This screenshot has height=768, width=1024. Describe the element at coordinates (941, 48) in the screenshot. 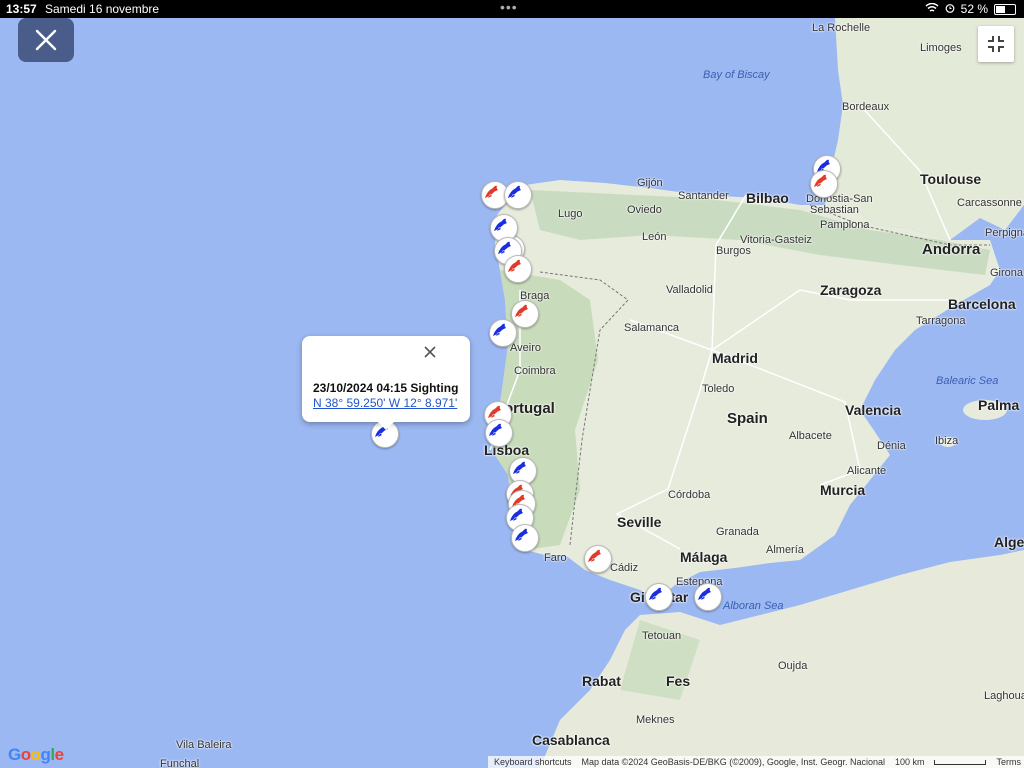

I see `place-label: Limoges` at that location.